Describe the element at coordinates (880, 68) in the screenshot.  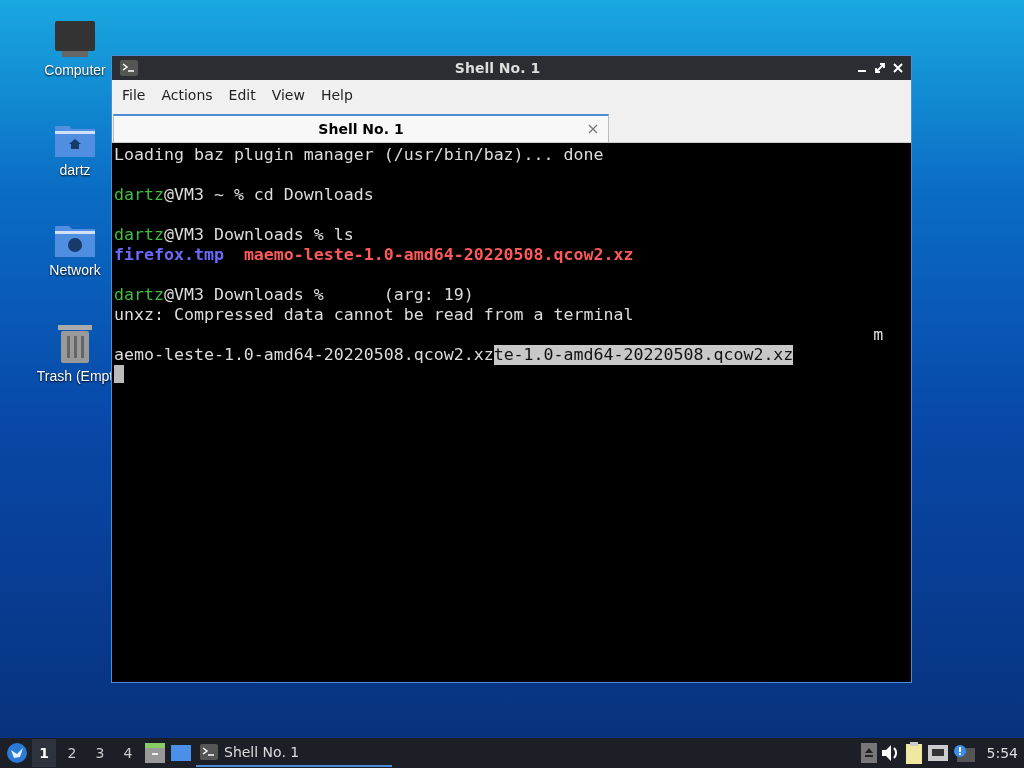
I see `restore-icon` at that location.